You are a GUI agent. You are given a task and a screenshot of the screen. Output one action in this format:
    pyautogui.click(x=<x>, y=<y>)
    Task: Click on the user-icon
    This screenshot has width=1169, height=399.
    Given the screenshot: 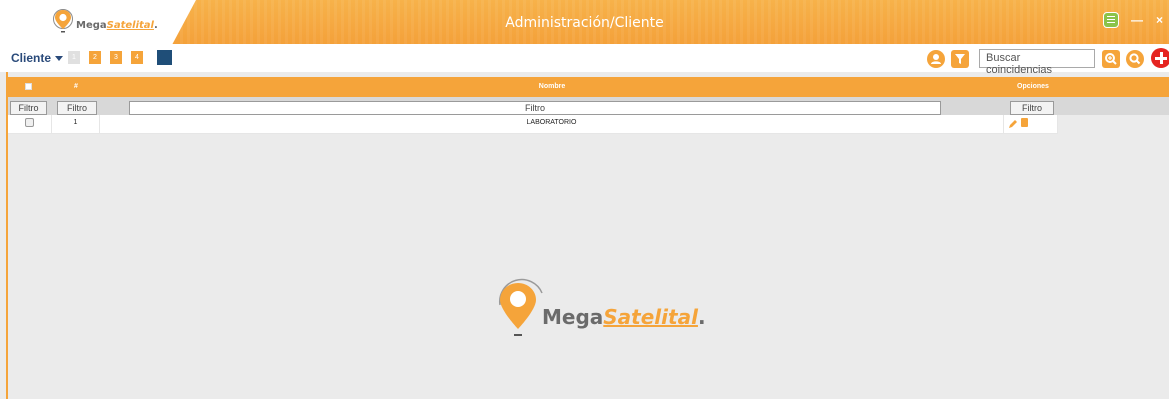 What is the action you would take?
    pyautogui.click(x=936, y=59)
    